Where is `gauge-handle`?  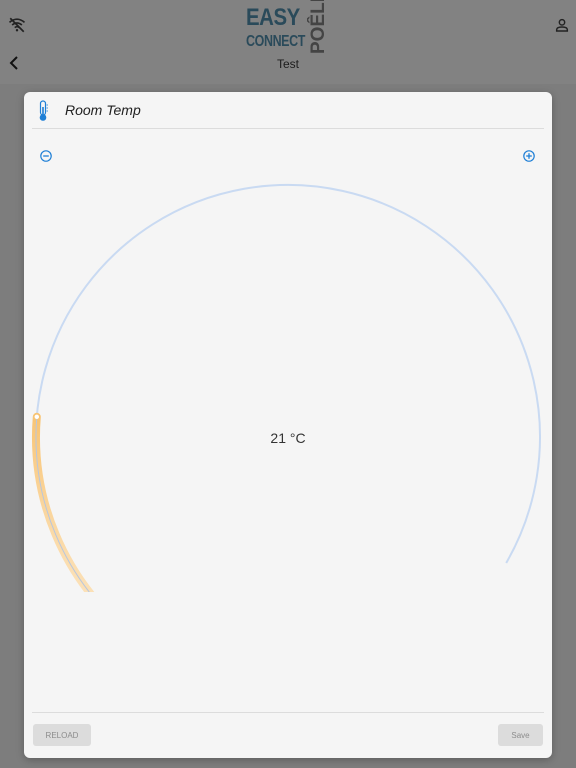 gauge-handle is located at coordinates (36, 416).